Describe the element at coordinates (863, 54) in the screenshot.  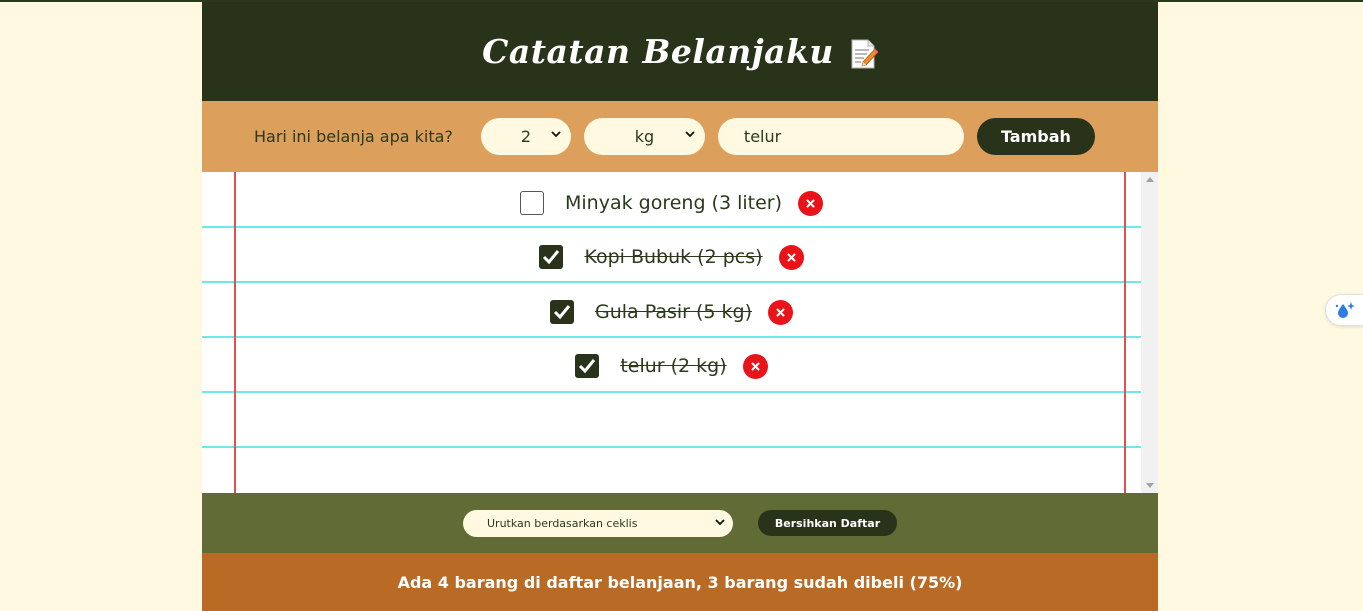
I see `memo-icon` at that location.